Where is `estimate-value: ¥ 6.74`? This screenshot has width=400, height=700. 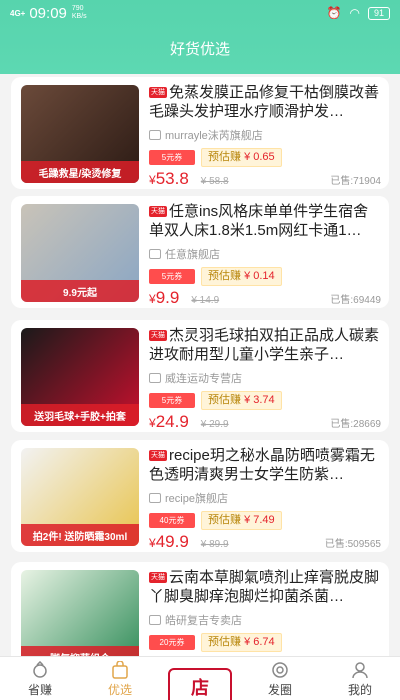 estimate-value: ¥ 6.74 is located at coordinates (259, 642).